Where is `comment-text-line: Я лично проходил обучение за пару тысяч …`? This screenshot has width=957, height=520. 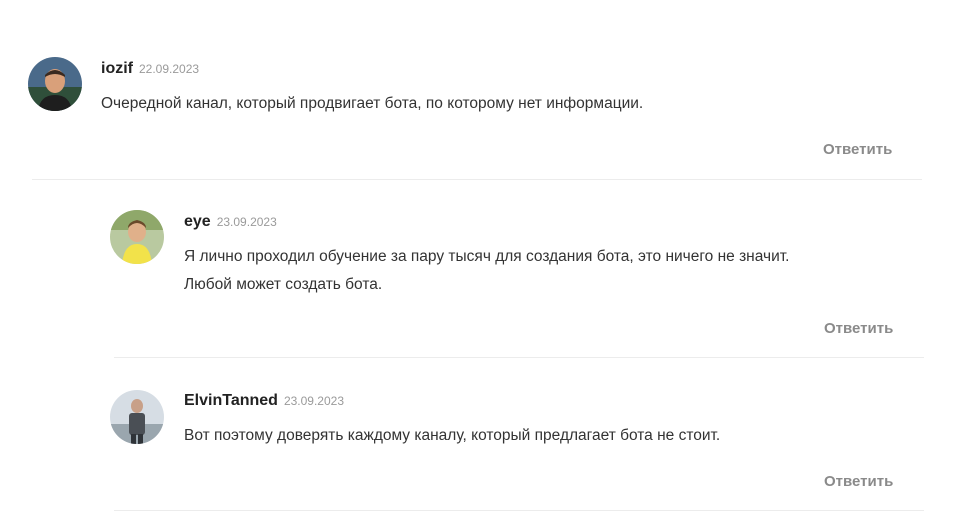 comment-text-line: Я лично проходил обучение за пару тысяч … is located at coordinates (487, 256).